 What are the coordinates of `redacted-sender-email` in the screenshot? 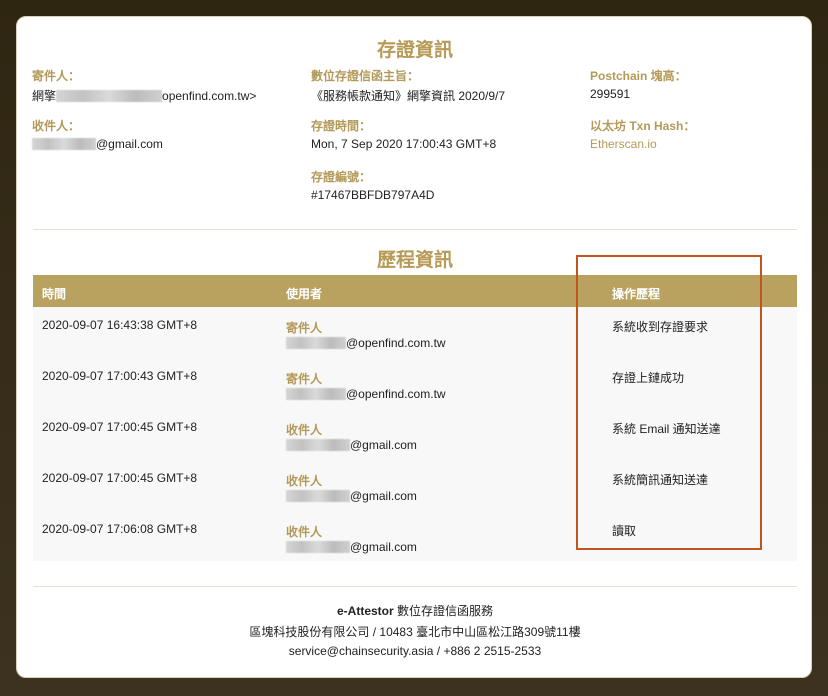 It's located at (109, 96).